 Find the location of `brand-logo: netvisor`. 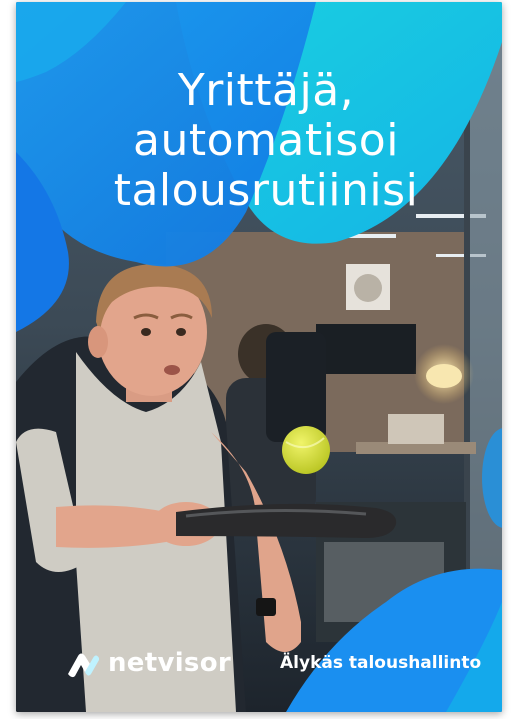

brand-logo: netvisor is located at coordinates (148, 663).